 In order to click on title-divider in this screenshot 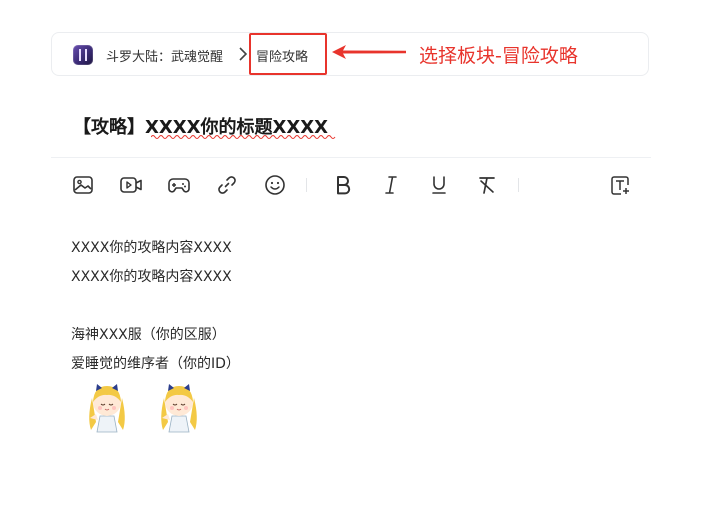, I will do `click(351, 157)`.